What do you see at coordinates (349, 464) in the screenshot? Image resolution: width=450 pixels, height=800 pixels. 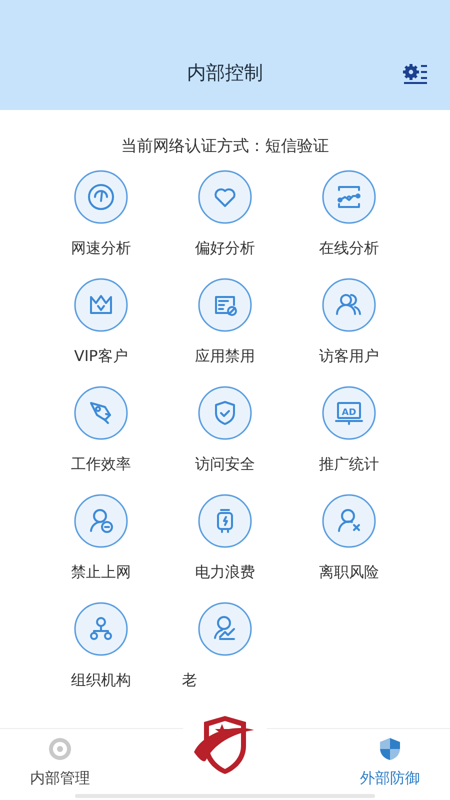 I see `feature-label: 推广统计` at bounding box center [349, 464].